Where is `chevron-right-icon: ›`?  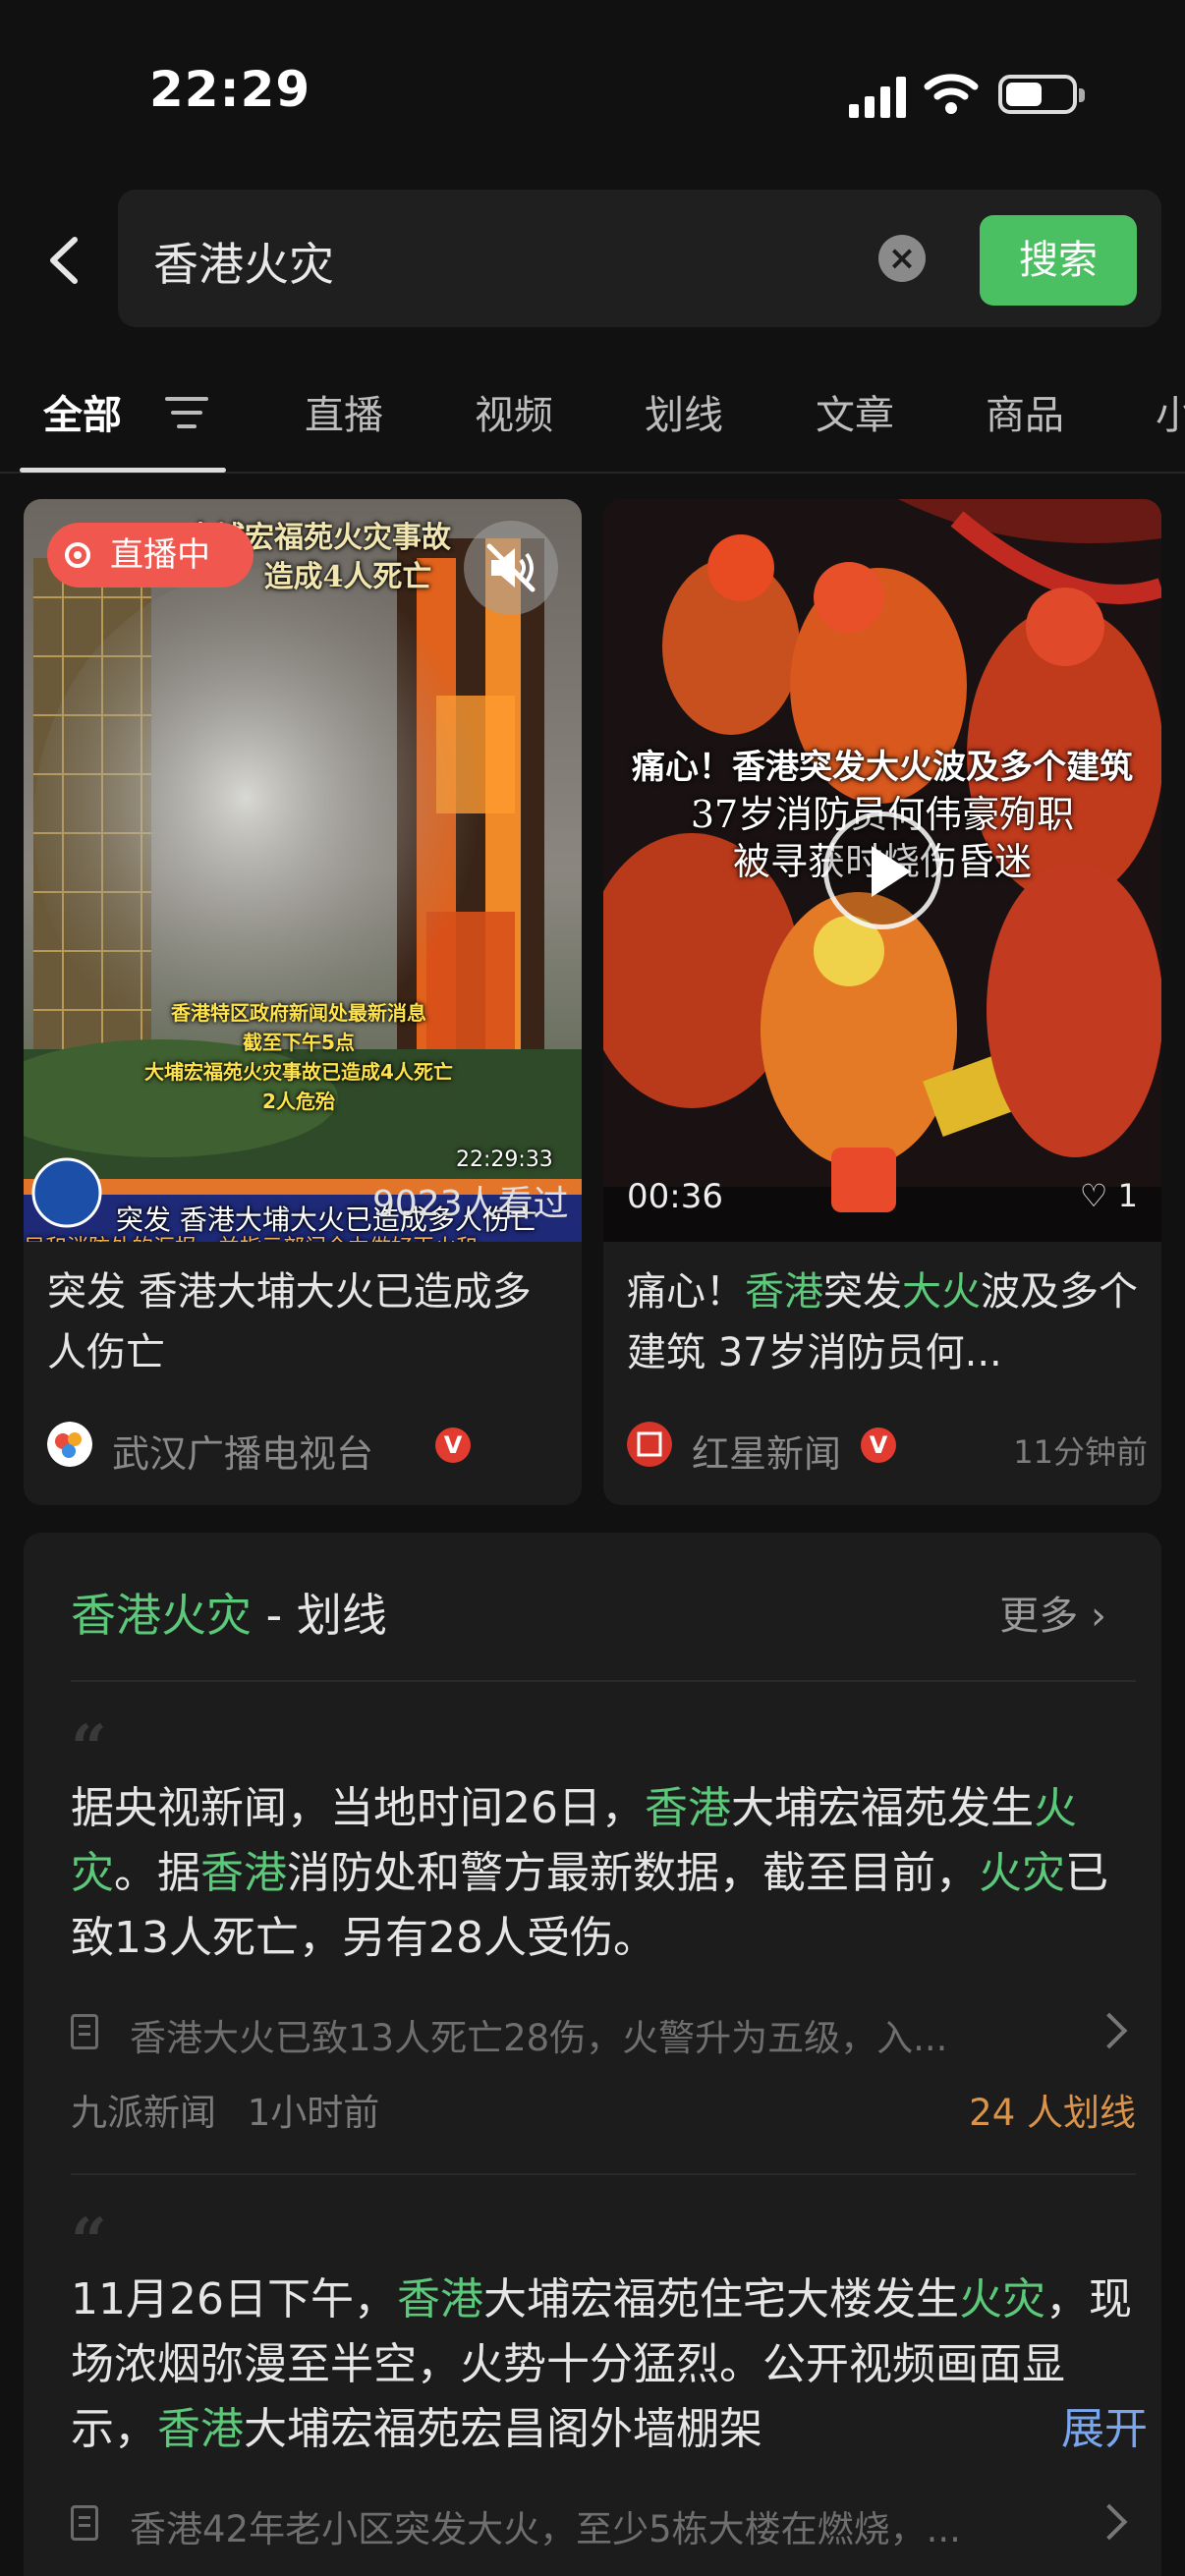 chevron-right-icon: › is located at coordinates (1092, 1616).